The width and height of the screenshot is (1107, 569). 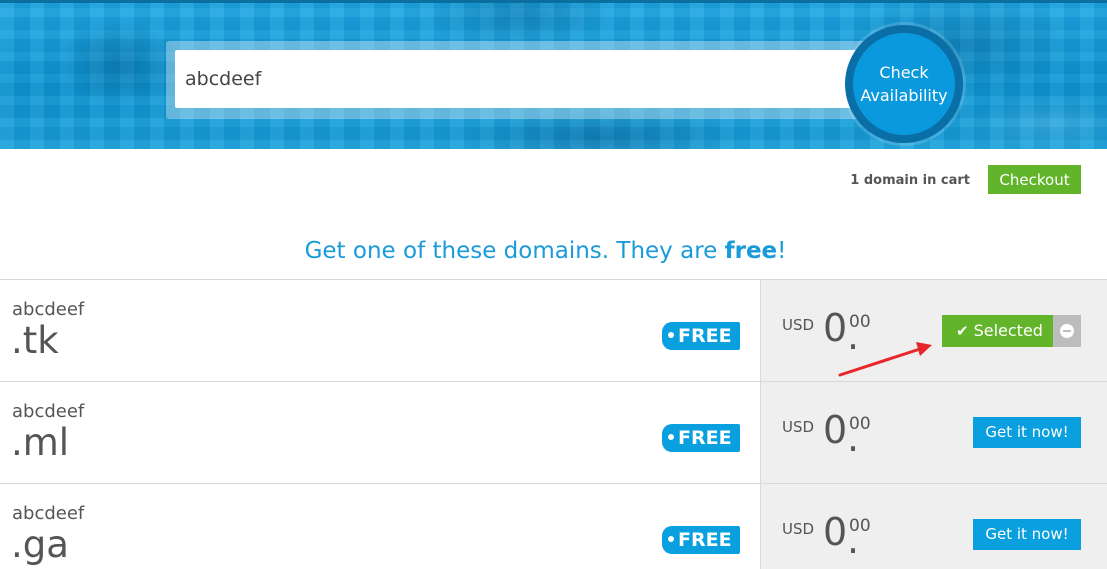 I want to click on domain-search-input, so click(x=520, y=79).